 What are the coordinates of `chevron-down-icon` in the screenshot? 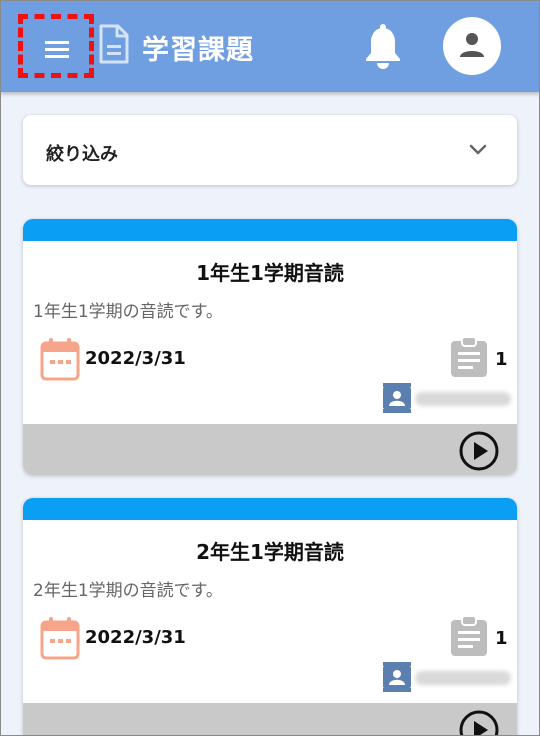 It's located at (478, 150).